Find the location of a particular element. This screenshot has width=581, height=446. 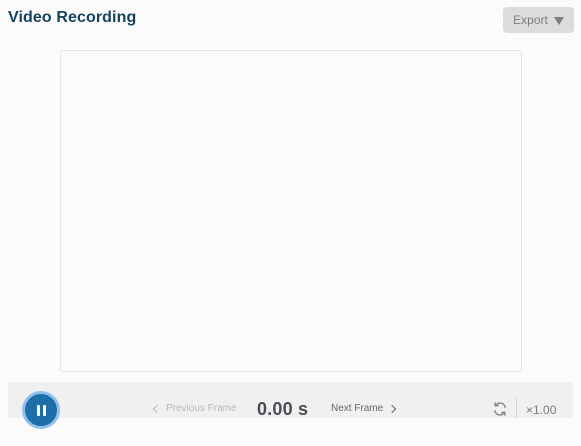

pause-button is located at coordinates (41, 410).